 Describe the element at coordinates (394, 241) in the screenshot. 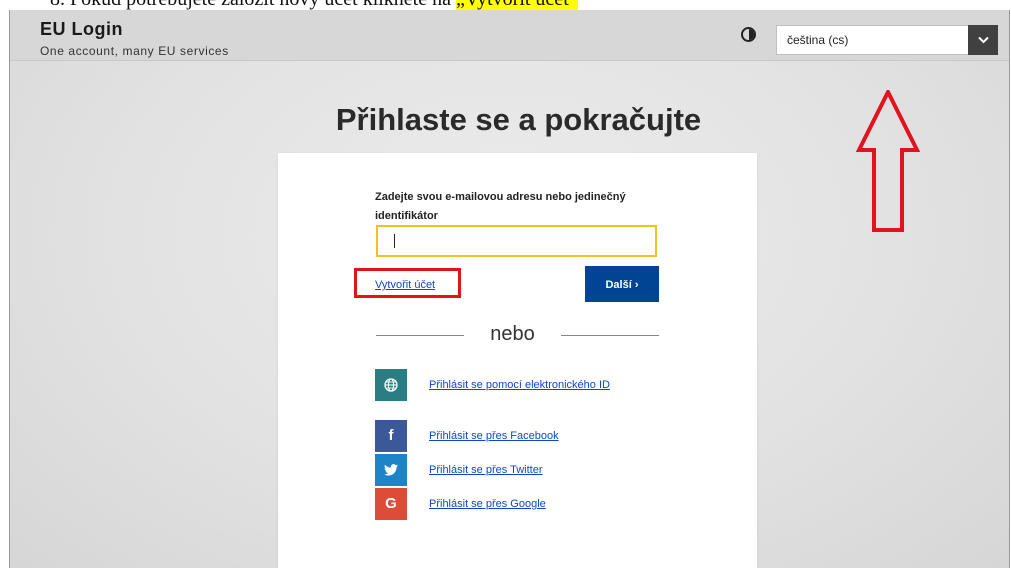

I see `text-caret` at that location.